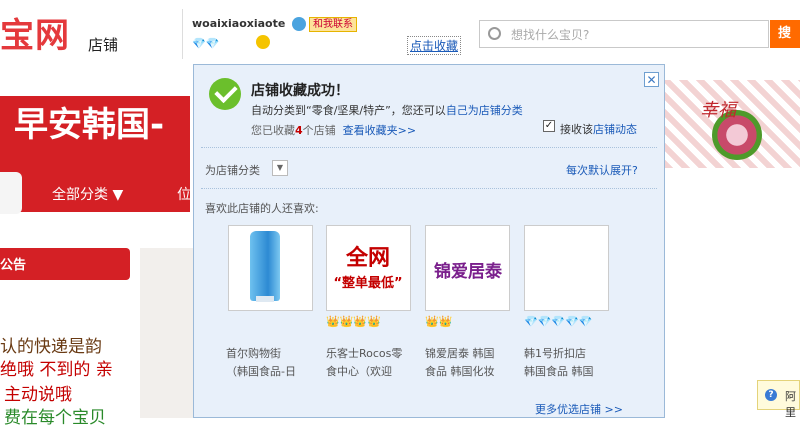 This screenshot has height=429, width=800. What do you see at coordinates (13, 265) in the screenshot?
I see `notice-label: 公告` at bounding box center [13, 265].